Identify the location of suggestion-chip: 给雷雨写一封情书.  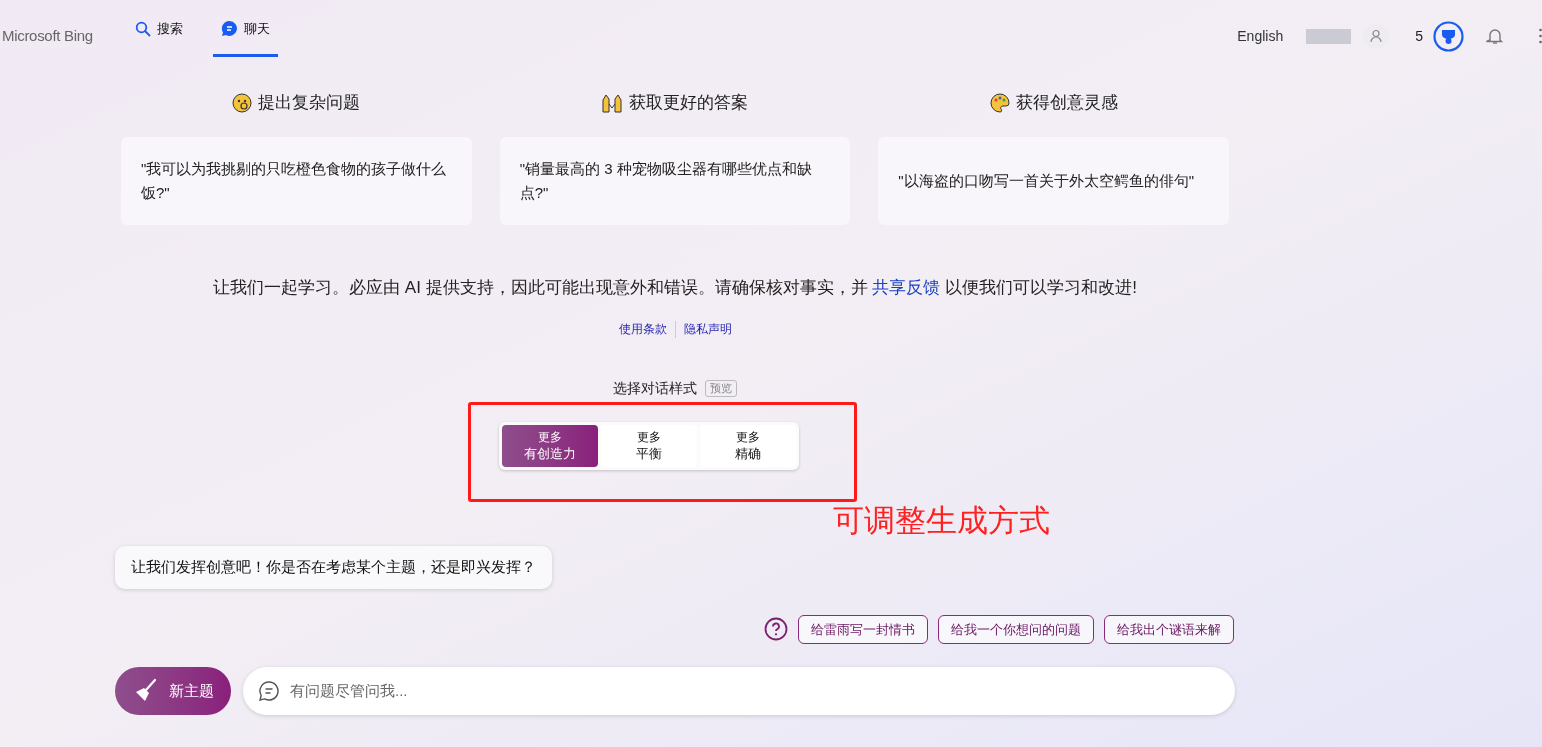
(863, 629).